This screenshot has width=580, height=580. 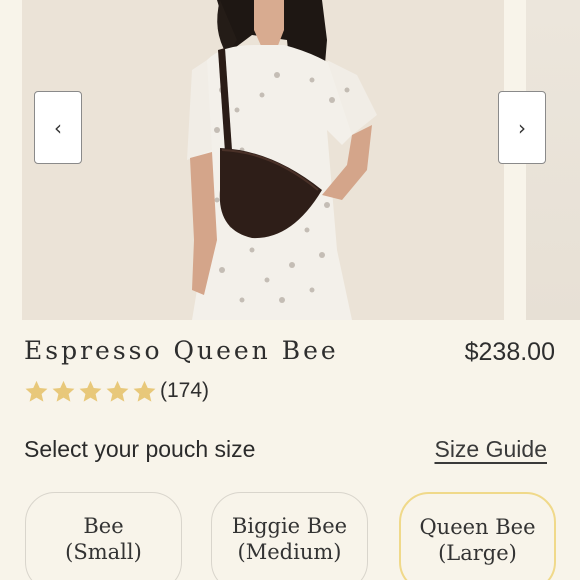 What do you see at coordinates (477, 527) in the screenshot?
I see `size-option-name: Queen Bee` at bounding box center [477, 527].